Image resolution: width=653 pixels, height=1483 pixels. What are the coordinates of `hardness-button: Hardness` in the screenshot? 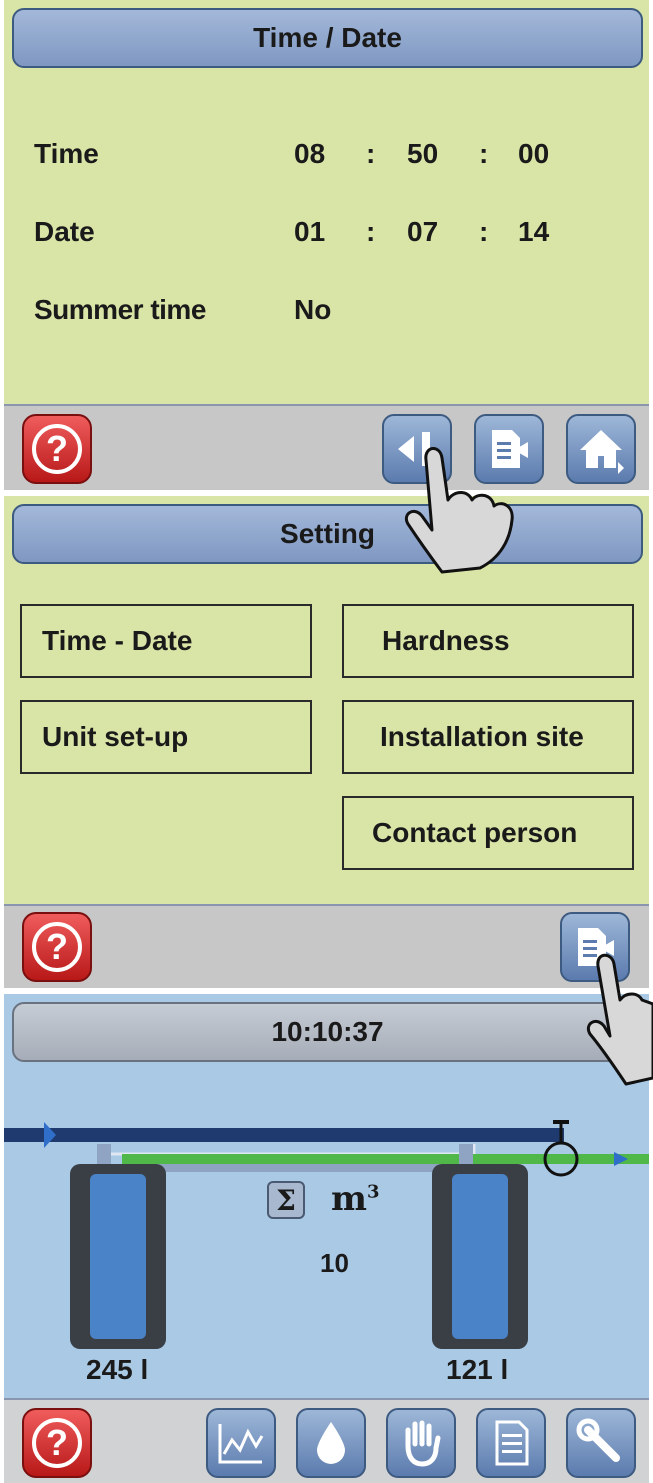 It's located at (488, 641).